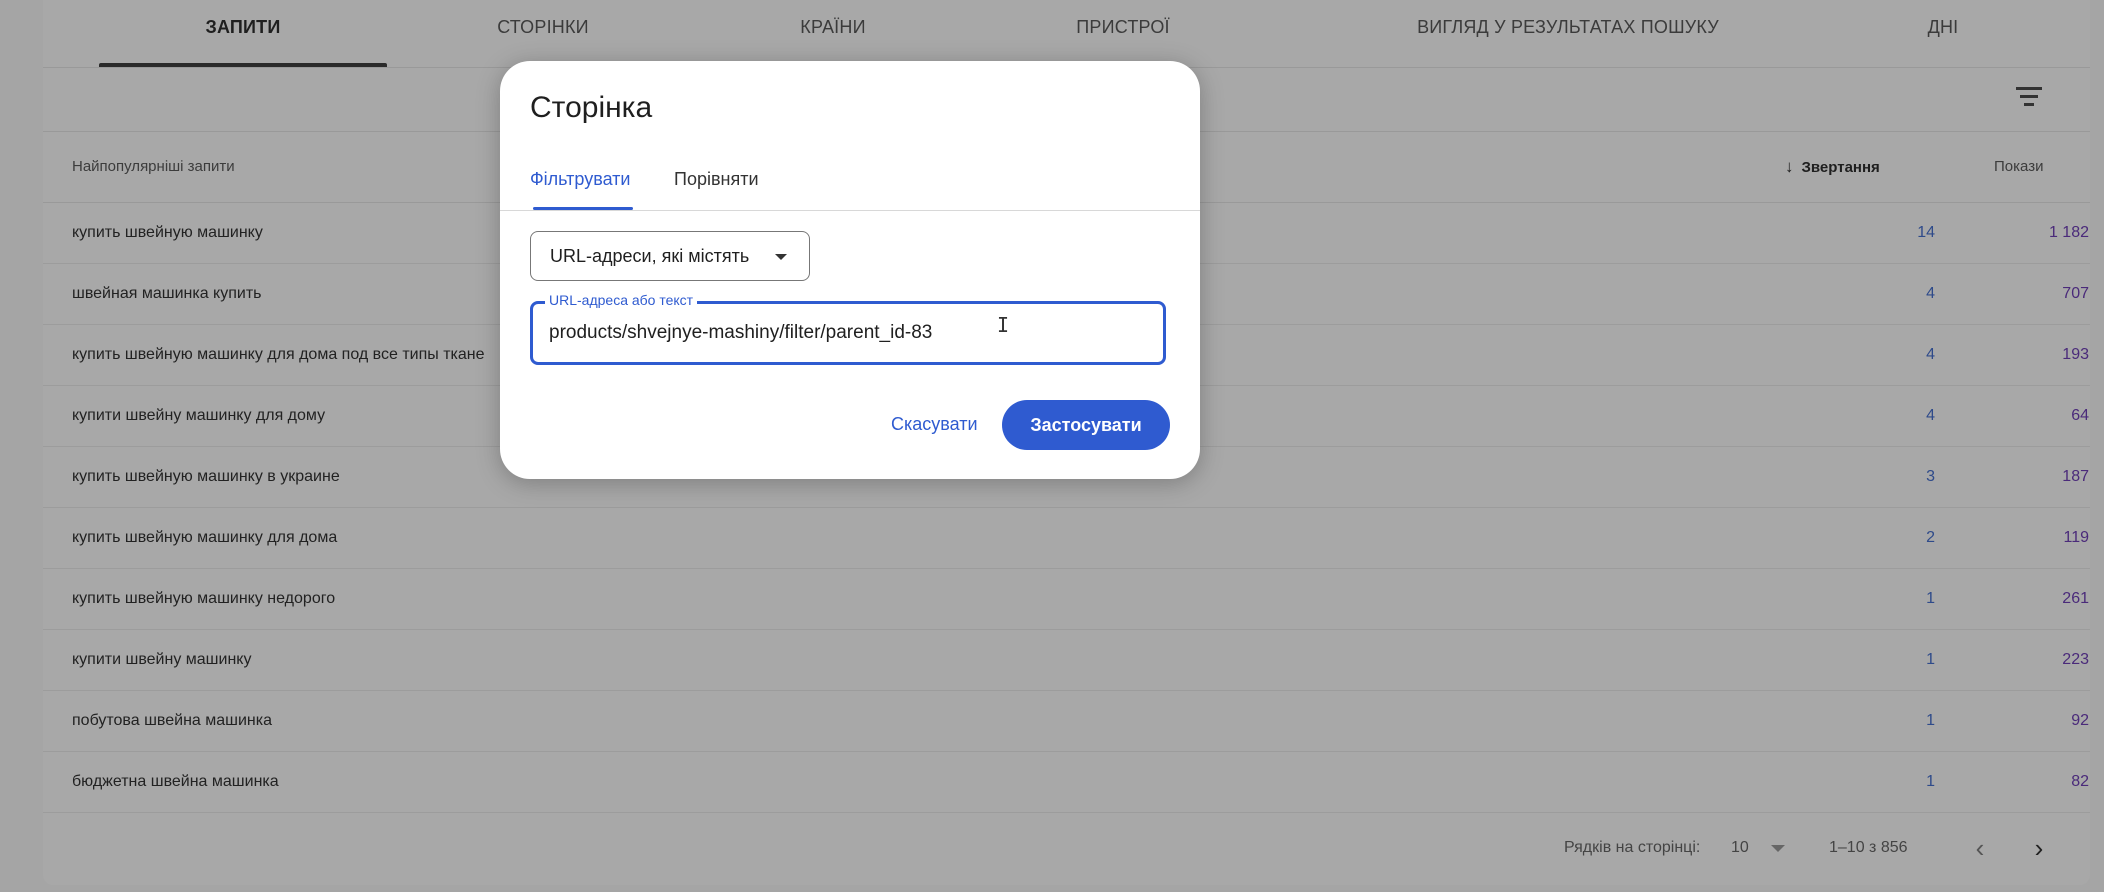 Image resolution: width=2104 pixels, height=892 pixels. What do you see at coordinates (2075, 354) in the screenshot?
I see `impressions-cell: 193` at bounding box center [2075, 354].